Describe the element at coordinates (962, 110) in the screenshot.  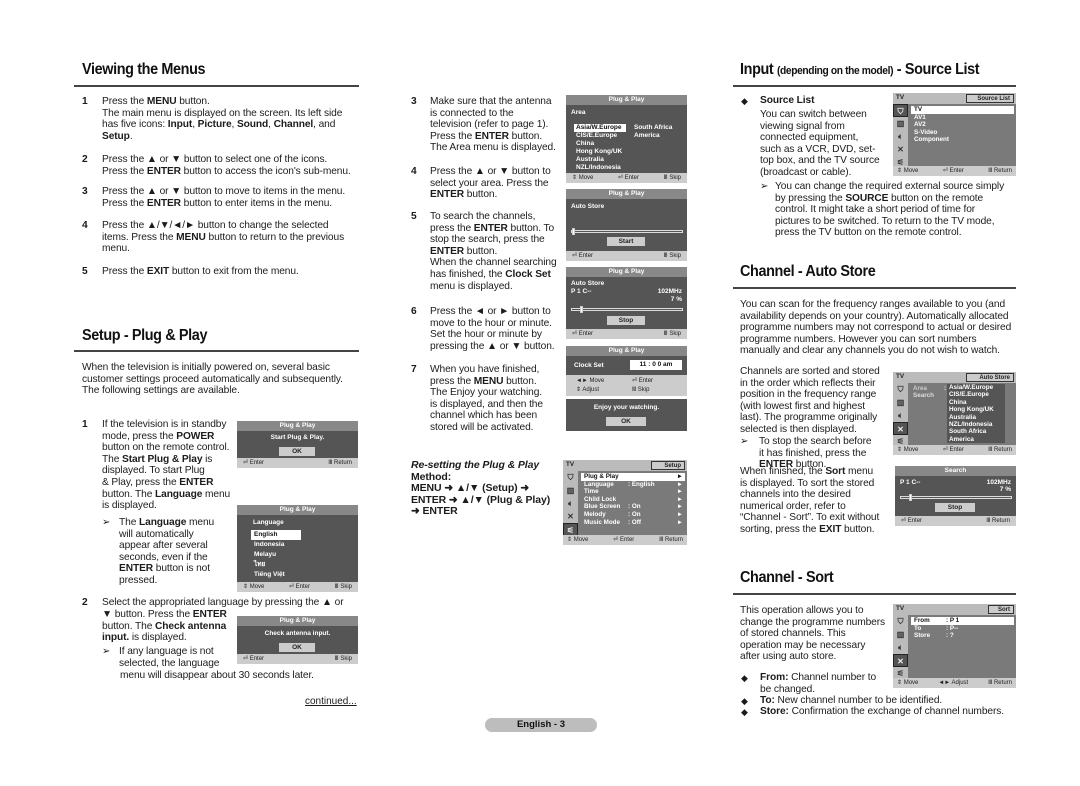
I see `source-option: TV` at that location.